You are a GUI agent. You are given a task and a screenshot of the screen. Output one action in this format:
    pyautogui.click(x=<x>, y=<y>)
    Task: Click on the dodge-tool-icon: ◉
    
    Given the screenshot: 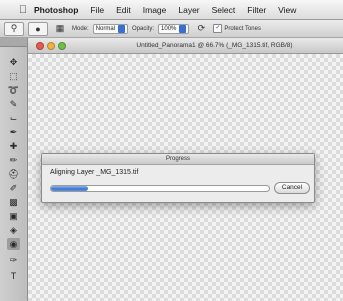 What is the action you would take?
    pyautogui.click(x=13, y=244)
    